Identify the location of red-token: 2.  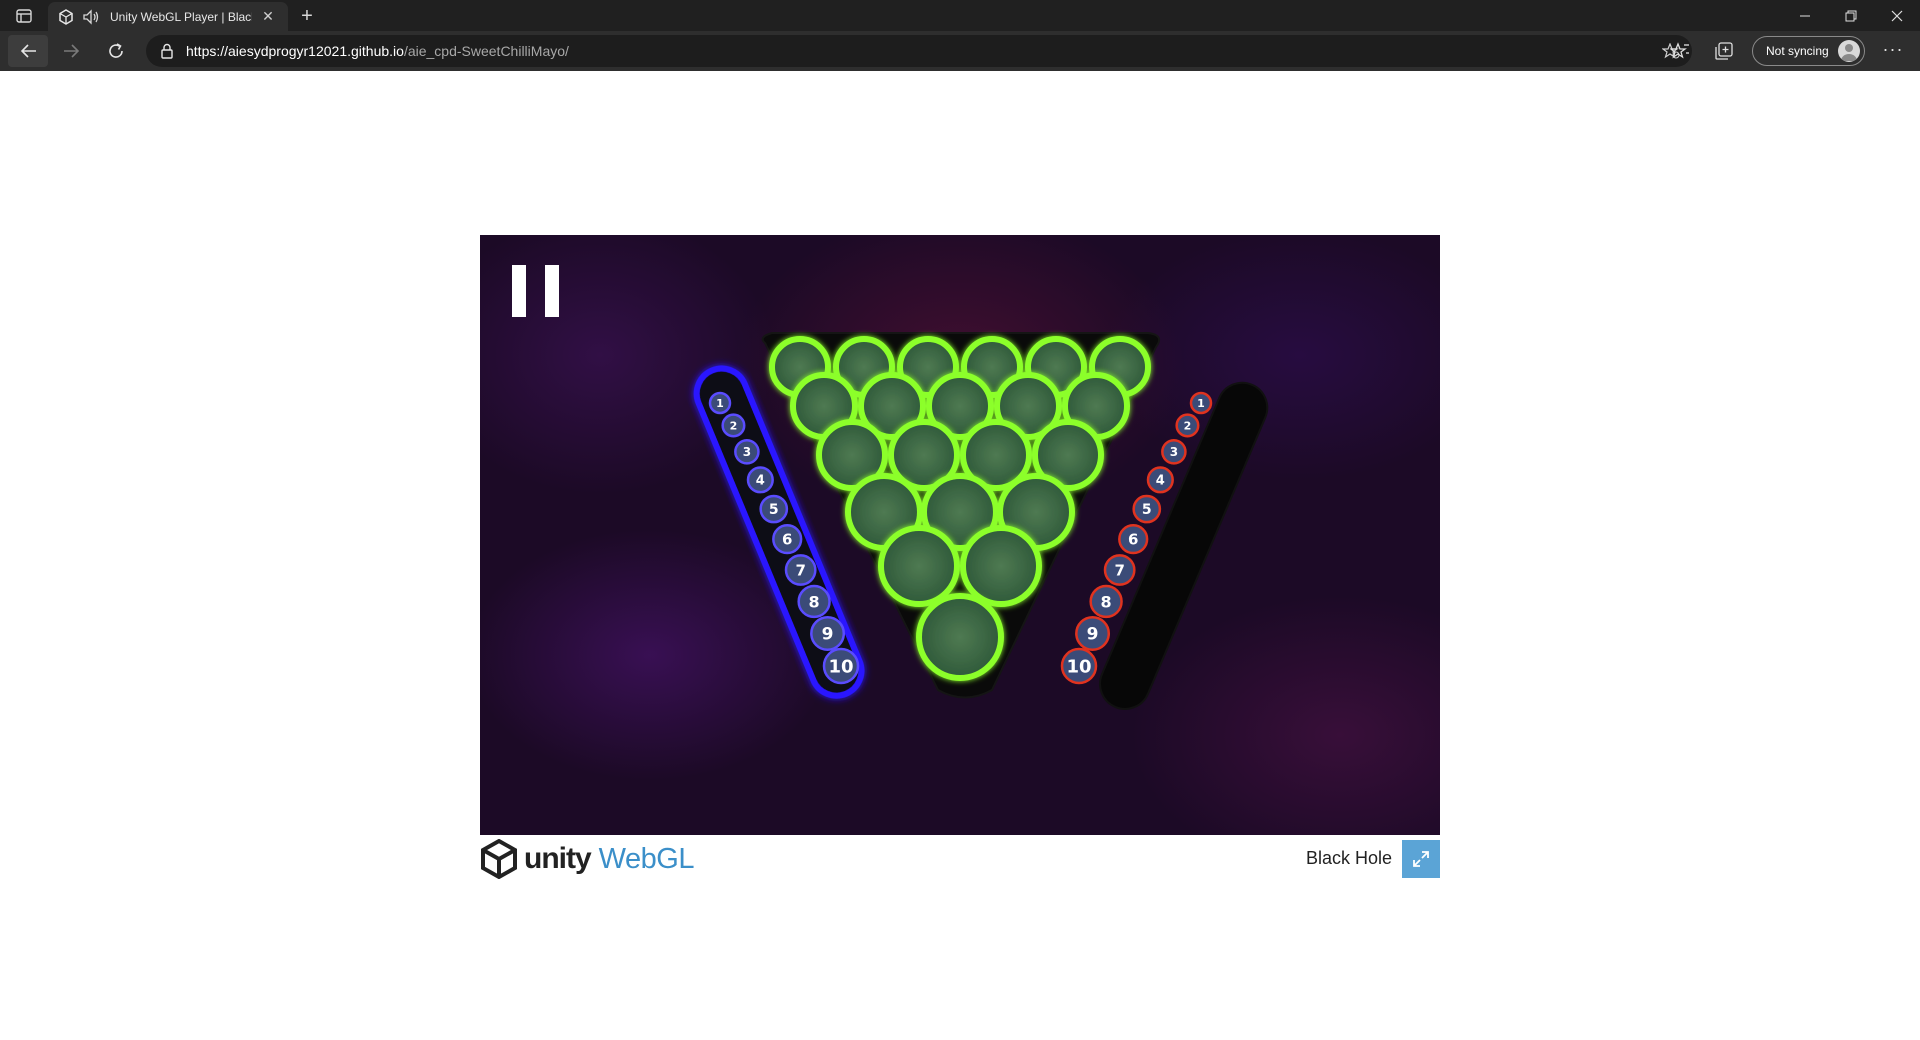
(1187, 425).